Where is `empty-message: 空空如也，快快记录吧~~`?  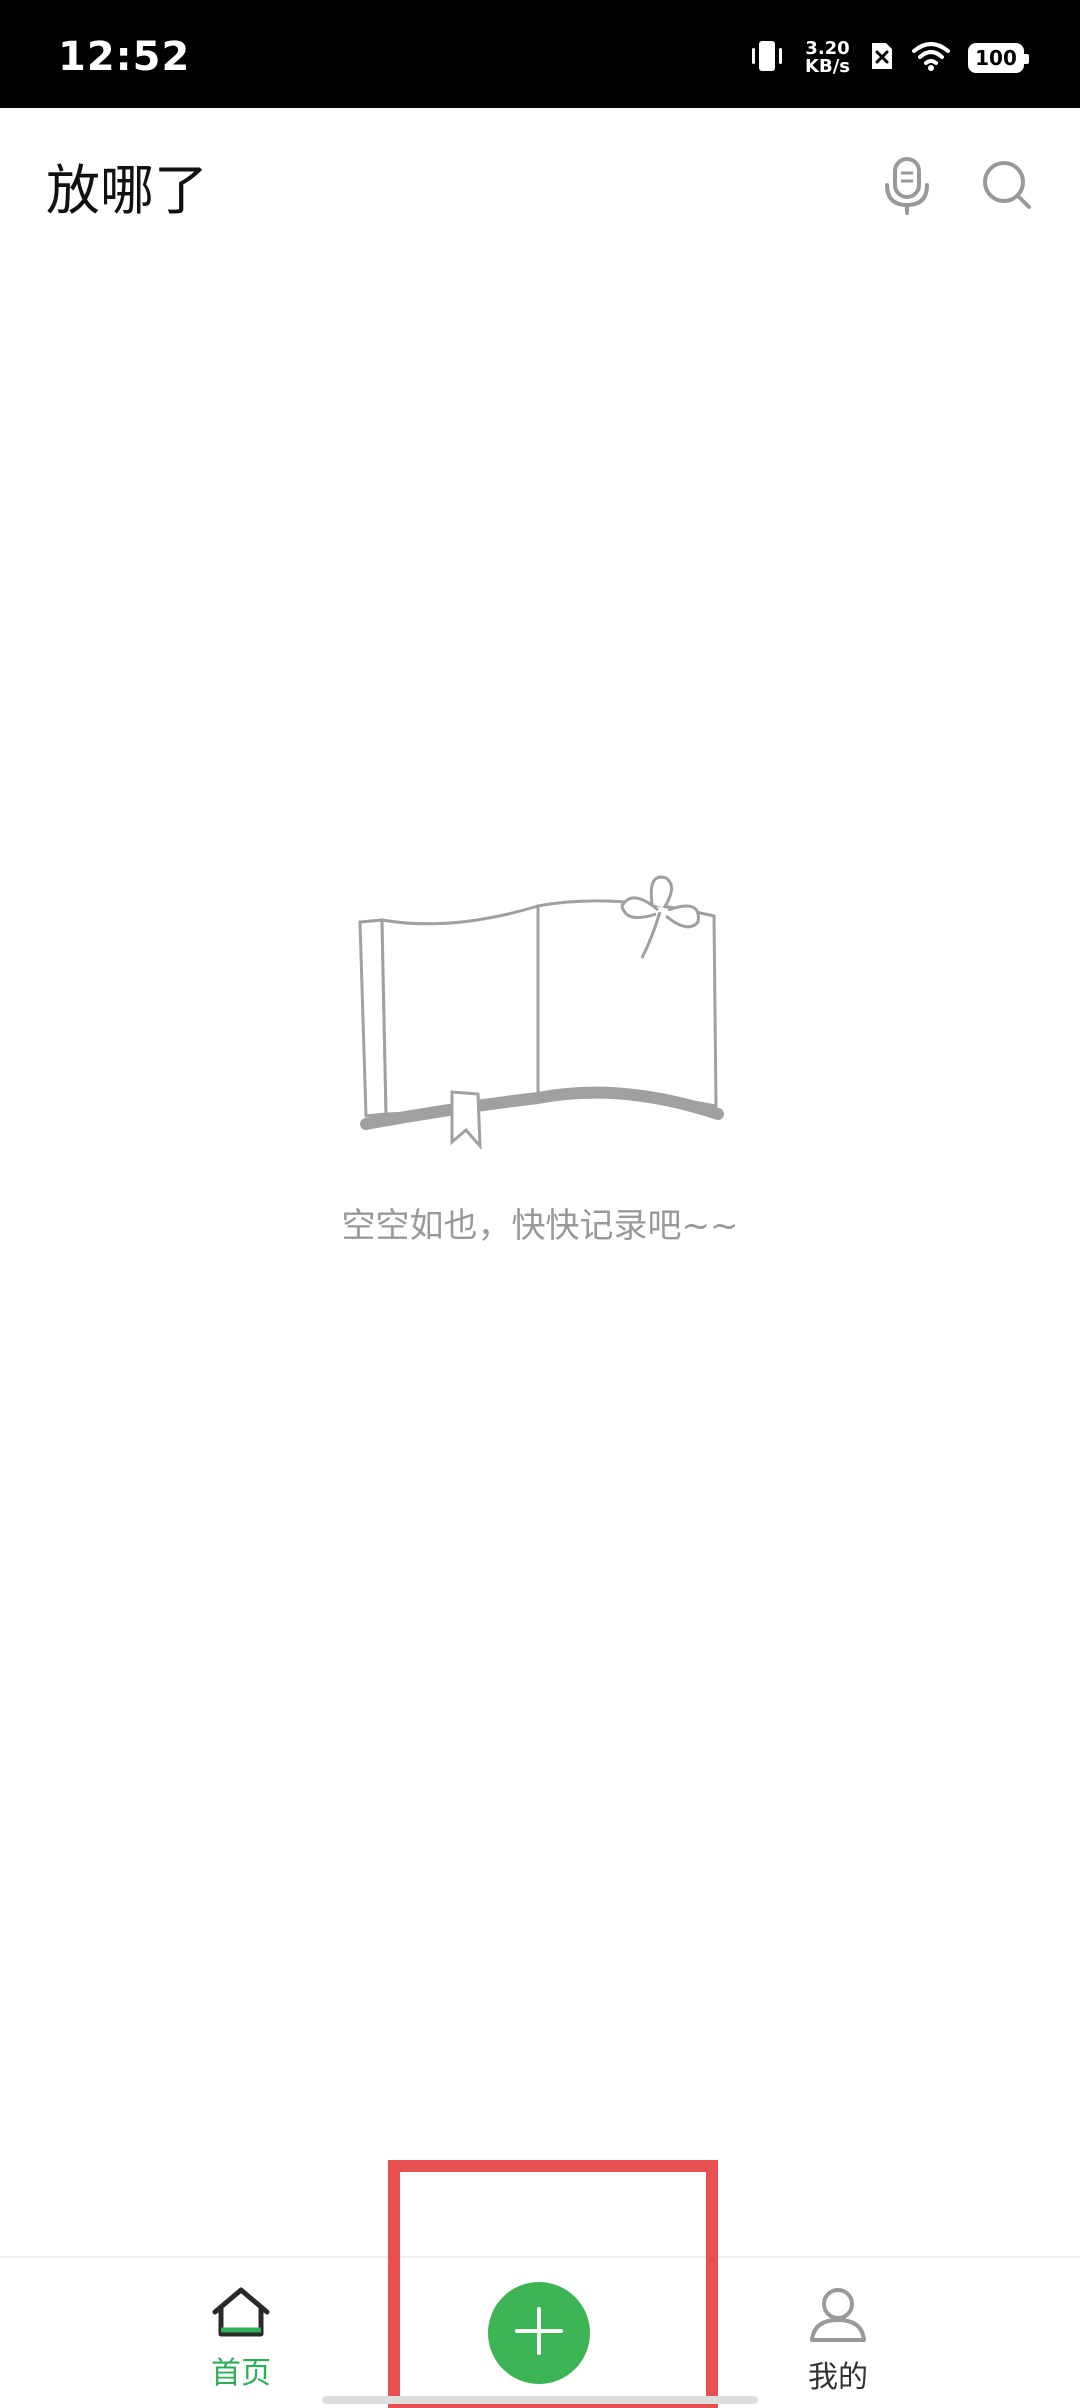
empty-message: 空空如也，快快记录吧~~ is located at coordinates (540, 1226).